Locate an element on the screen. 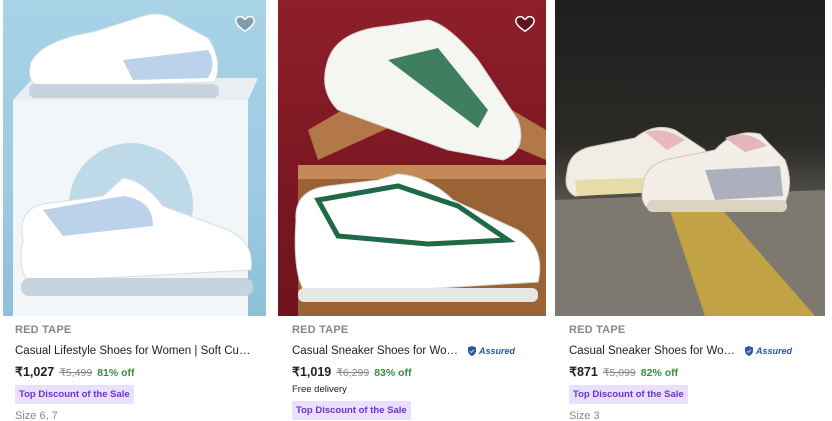 The image size is (832, 421). original-price: ₹5,499 is located at coordinates (76, 373).